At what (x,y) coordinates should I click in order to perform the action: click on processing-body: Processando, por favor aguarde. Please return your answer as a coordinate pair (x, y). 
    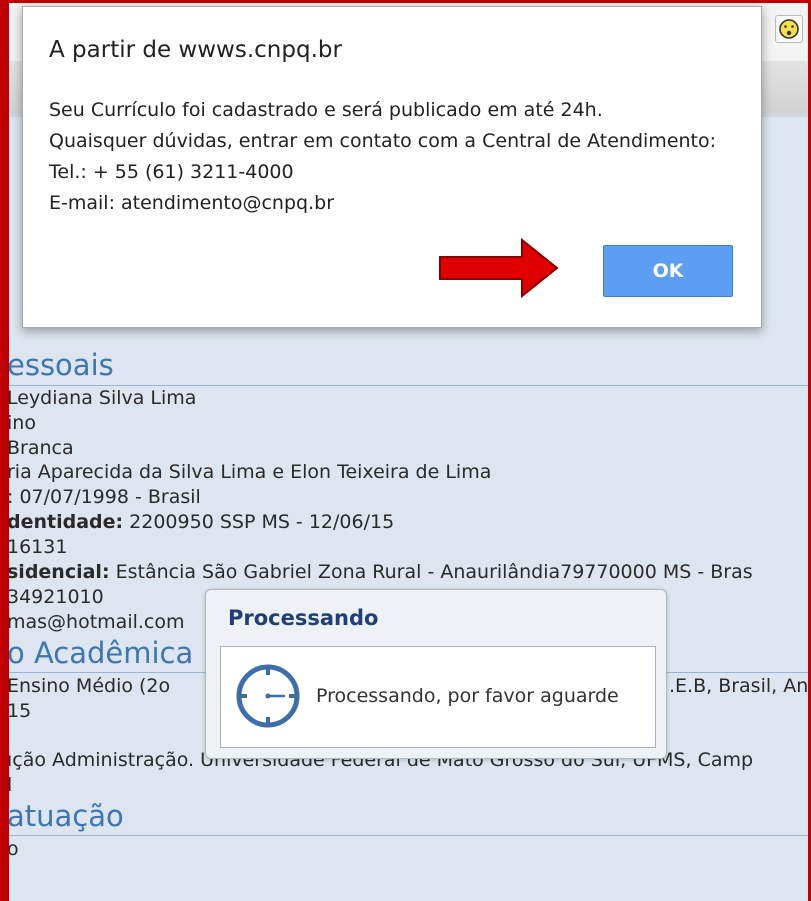
    Looking at the image, I should click on (438, 697).